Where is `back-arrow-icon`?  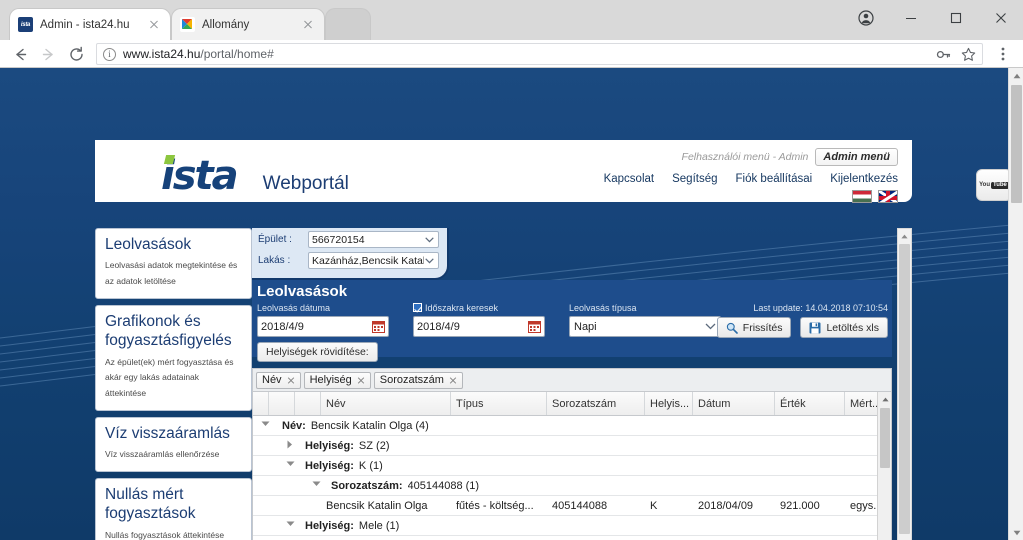 back-arrow-icon is located at coordinates (20, 54).